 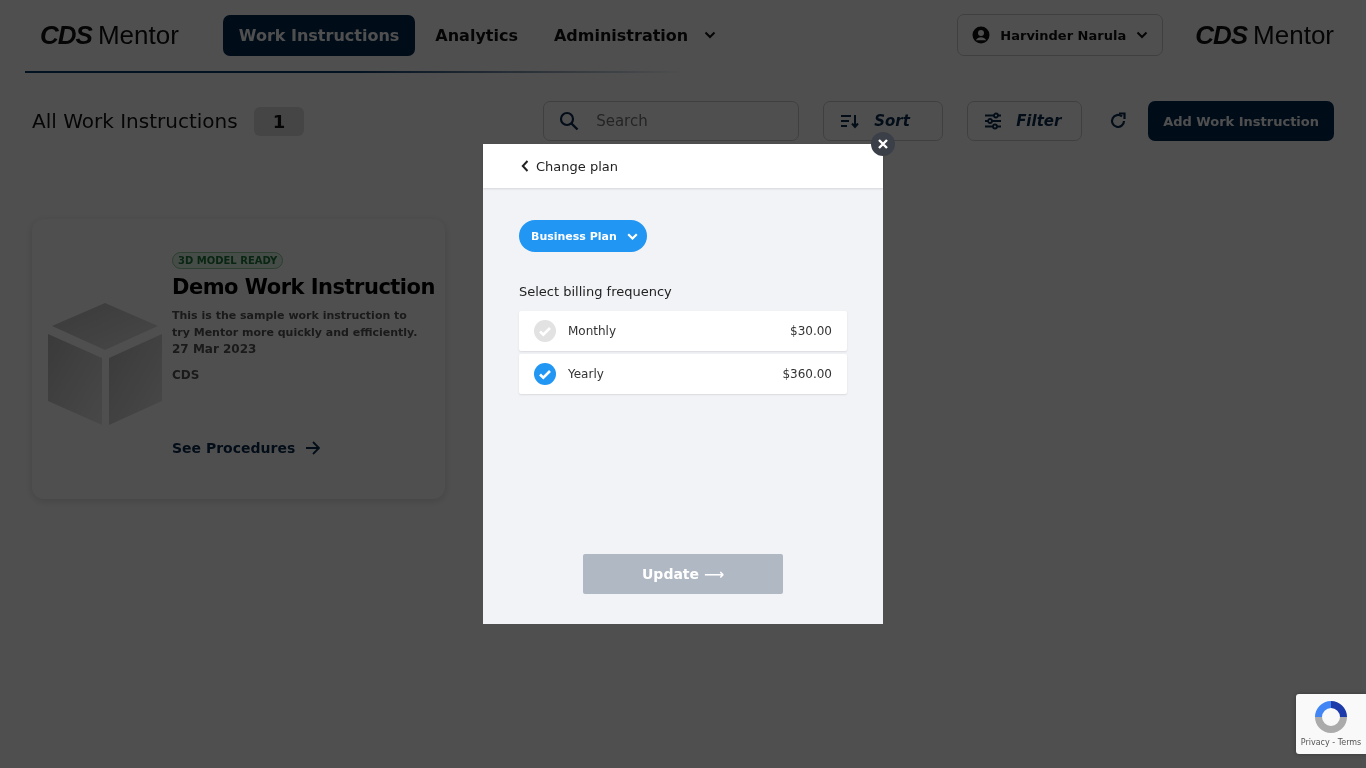 What do you see at coordinates (135, 121) in the screenshot?
I see `page-title: All Work Instructions` at bounding box center [135, 121].